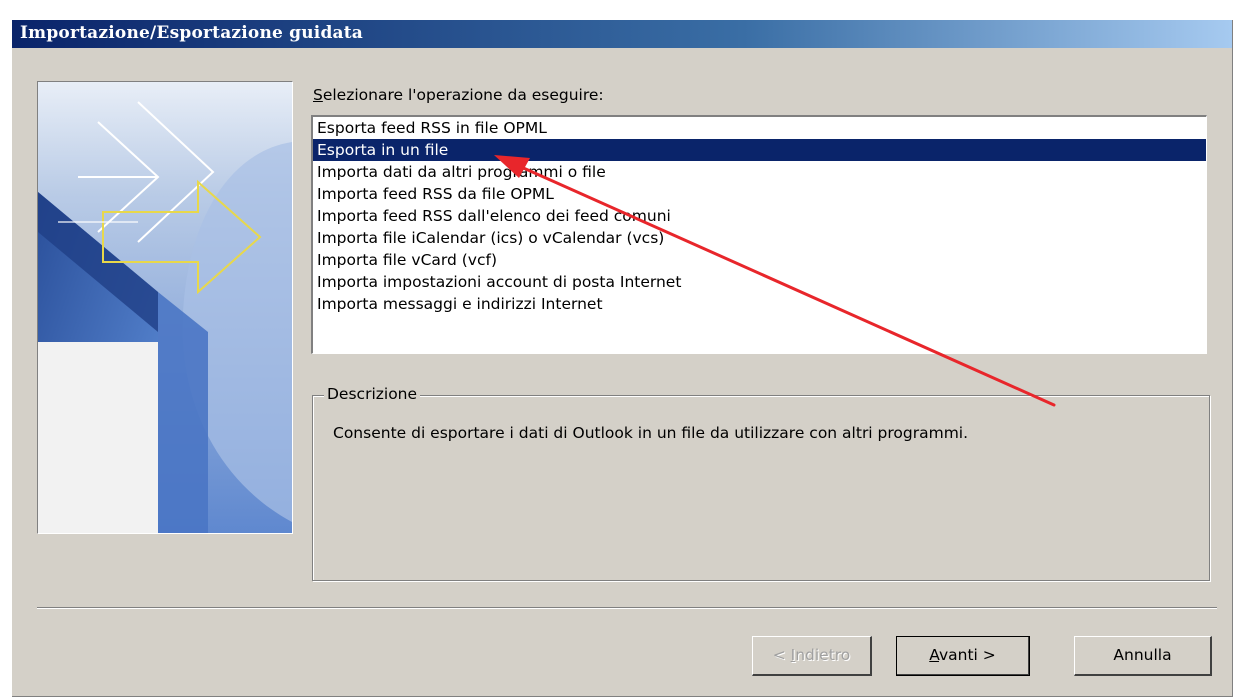  I want to click on listbox-item: Importa messaggi e indirizzi Internet, so click(759, 304).